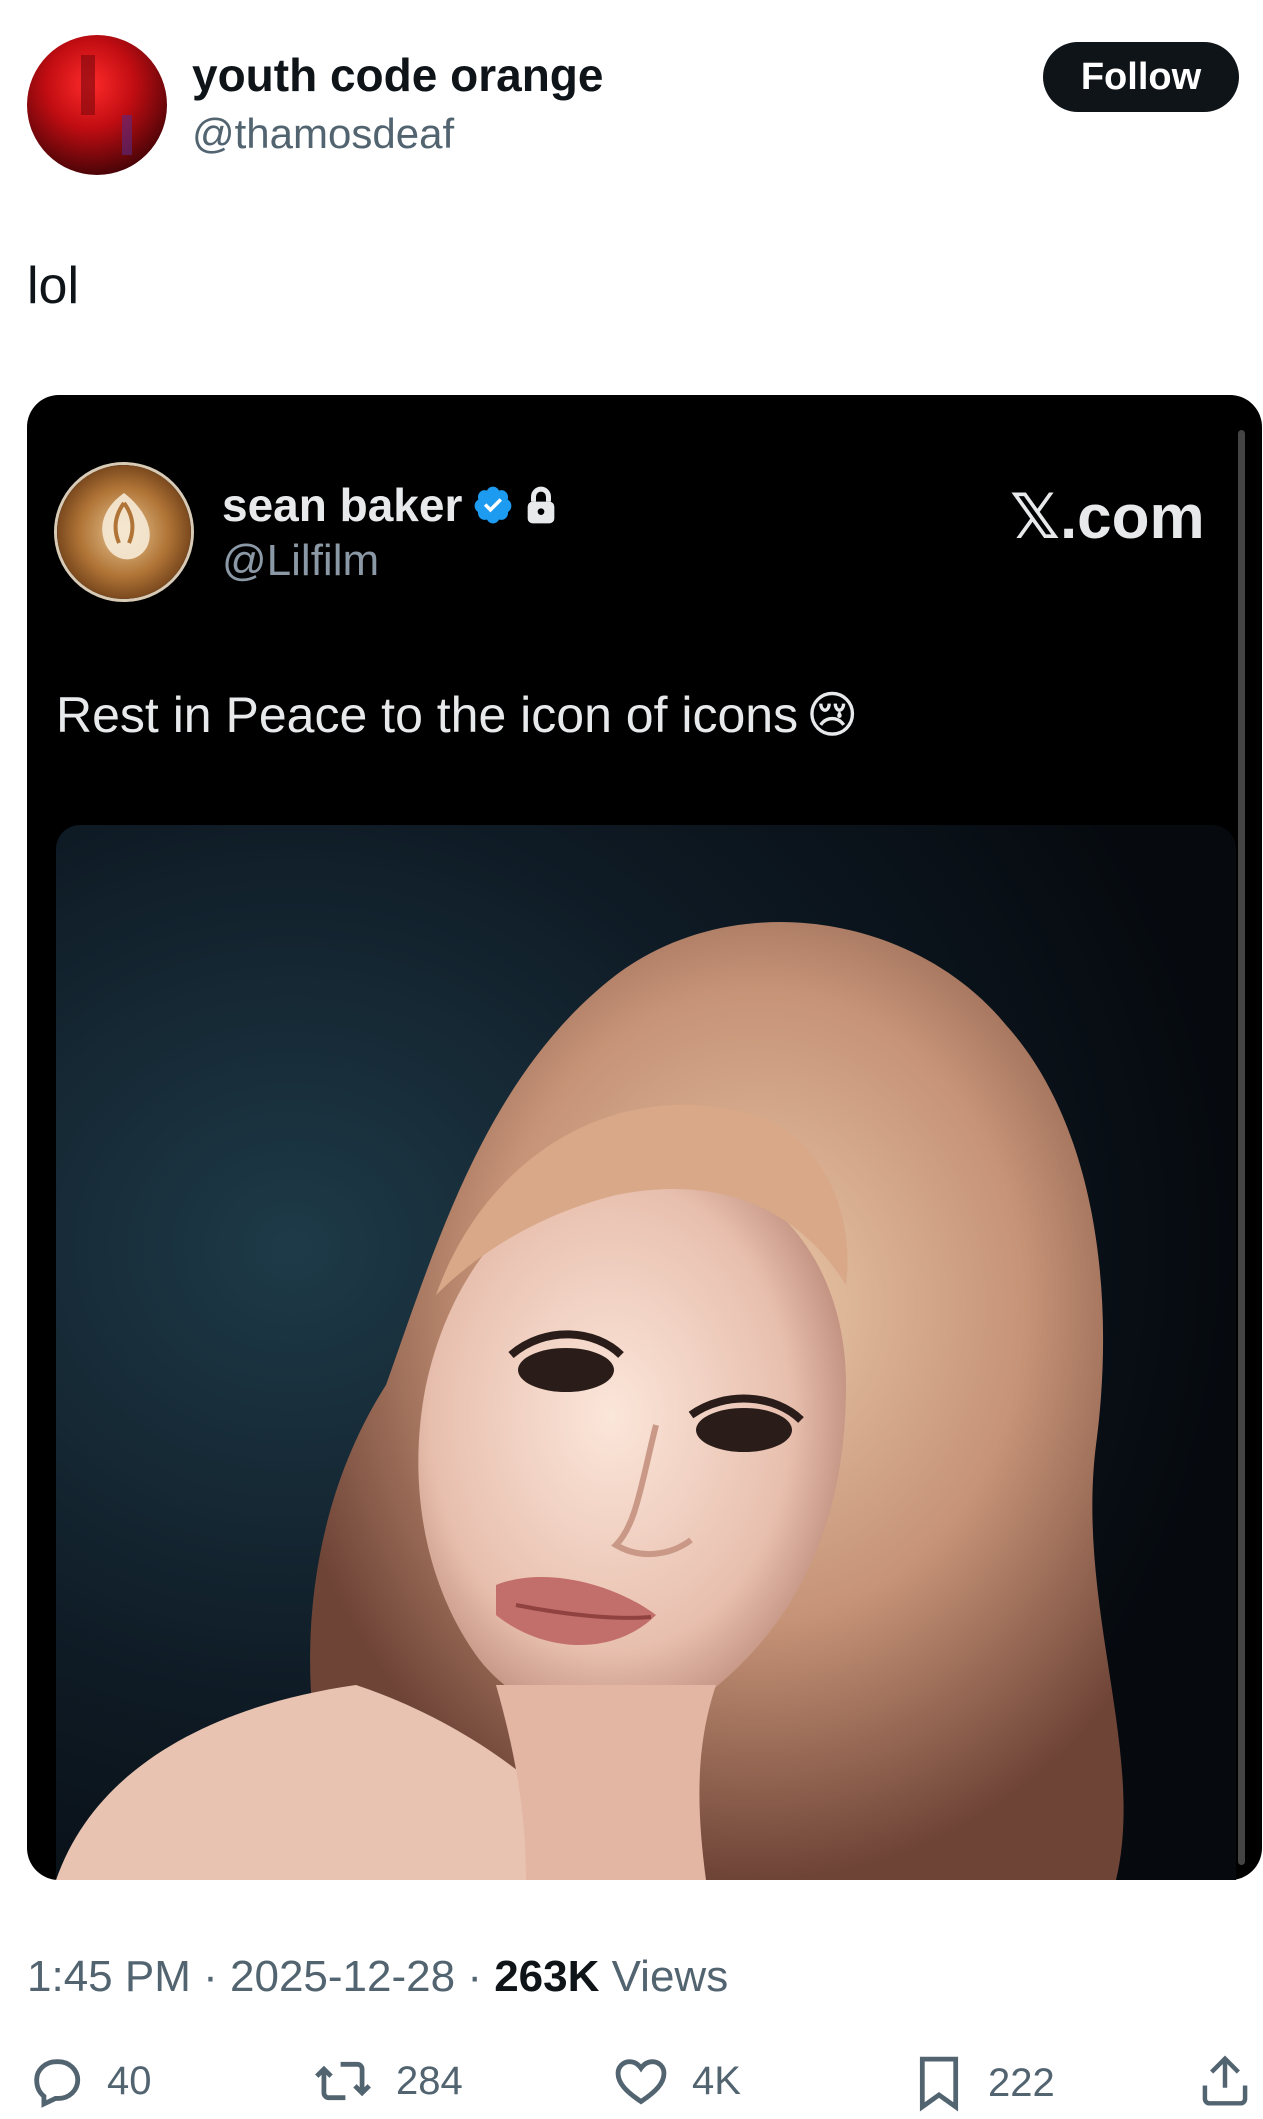  Describe the element at coordinates (109, 1976) in the screenshot. I see `post-time: 1:45 PM` at that location.